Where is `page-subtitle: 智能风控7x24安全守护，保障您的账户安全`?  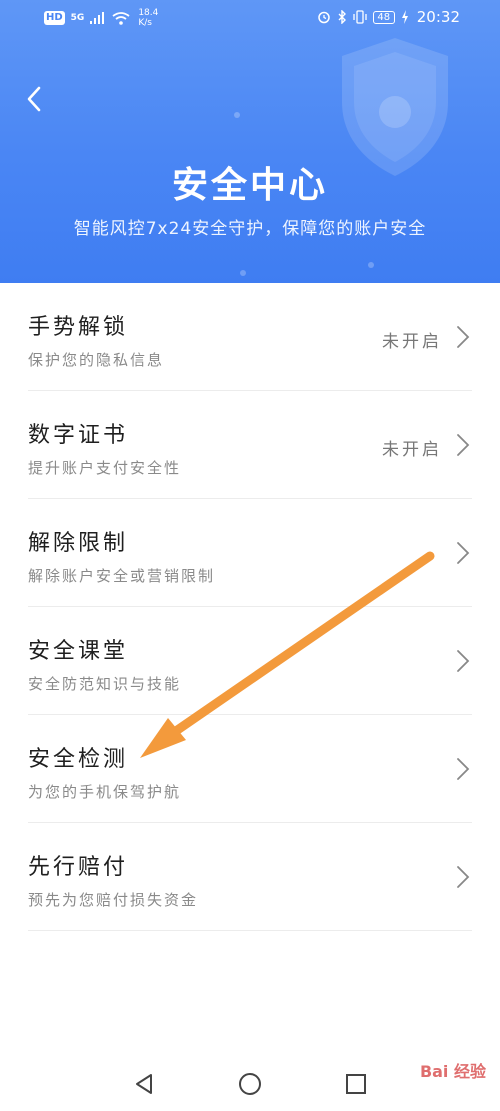 page-subtitle: 智能风控7x24安全守护，保障您的账户安全 is located at coordinates (250, 229).